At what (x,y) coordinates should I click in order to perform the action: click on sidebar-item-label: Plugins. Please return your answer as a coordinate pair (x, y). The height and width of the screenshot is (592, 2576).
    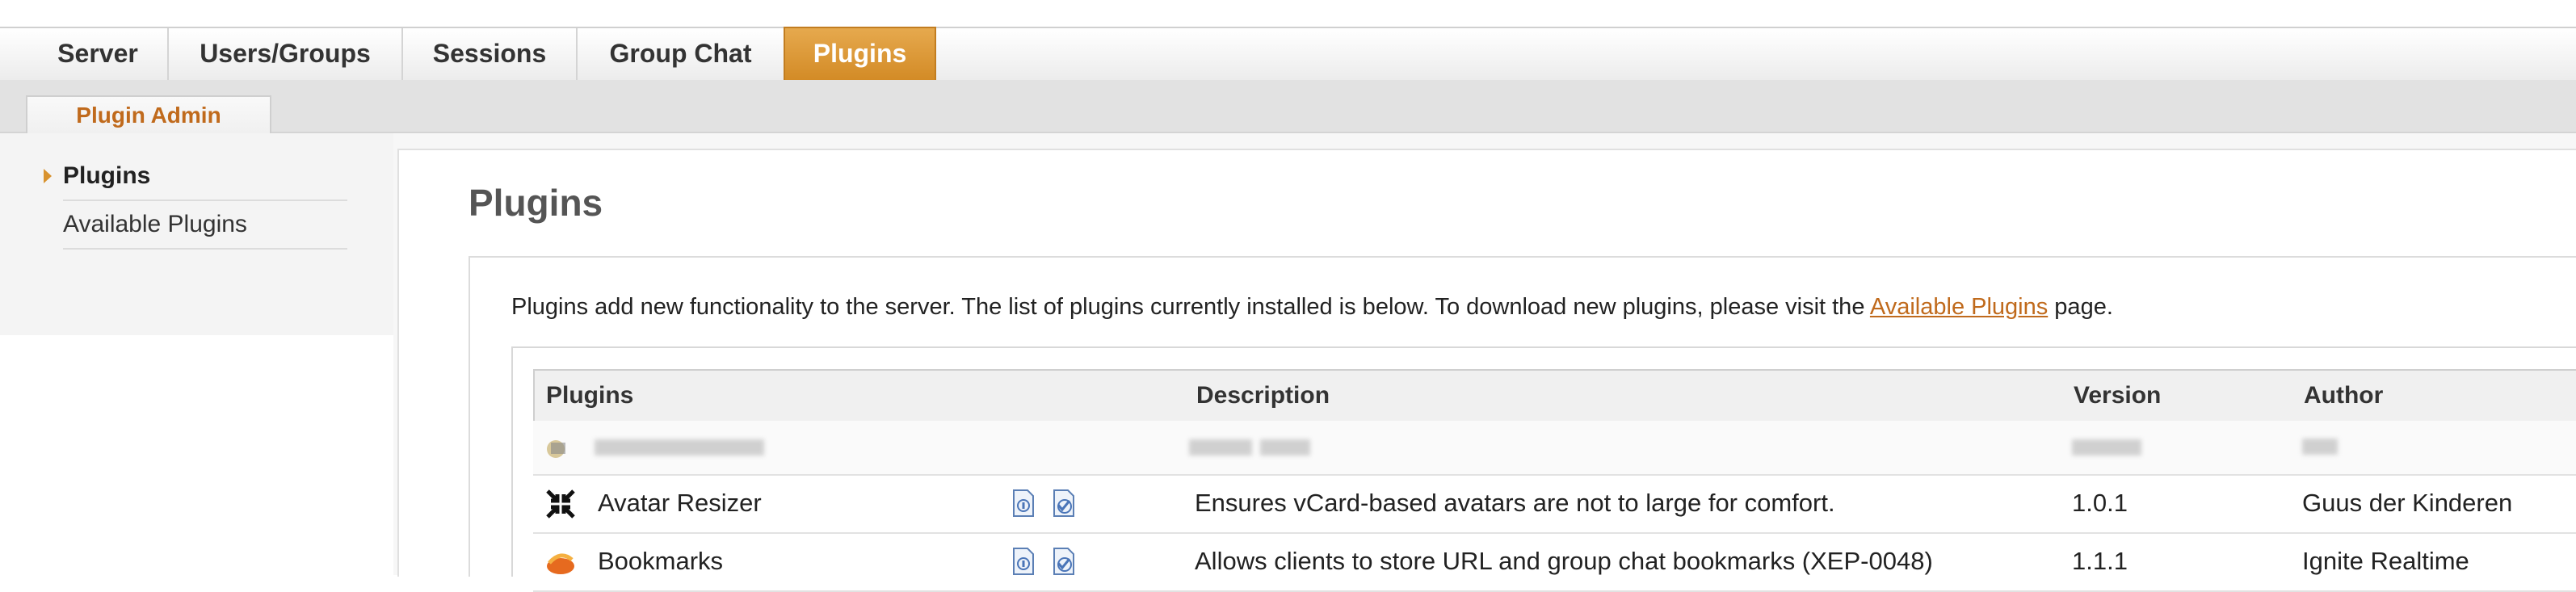
    Looking at the image, I should click on (107, 175).